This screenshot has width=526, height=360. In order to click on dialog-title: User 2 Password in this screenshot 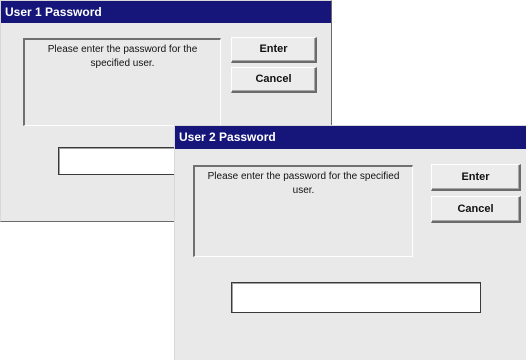, I will do `click(350, 137)`.